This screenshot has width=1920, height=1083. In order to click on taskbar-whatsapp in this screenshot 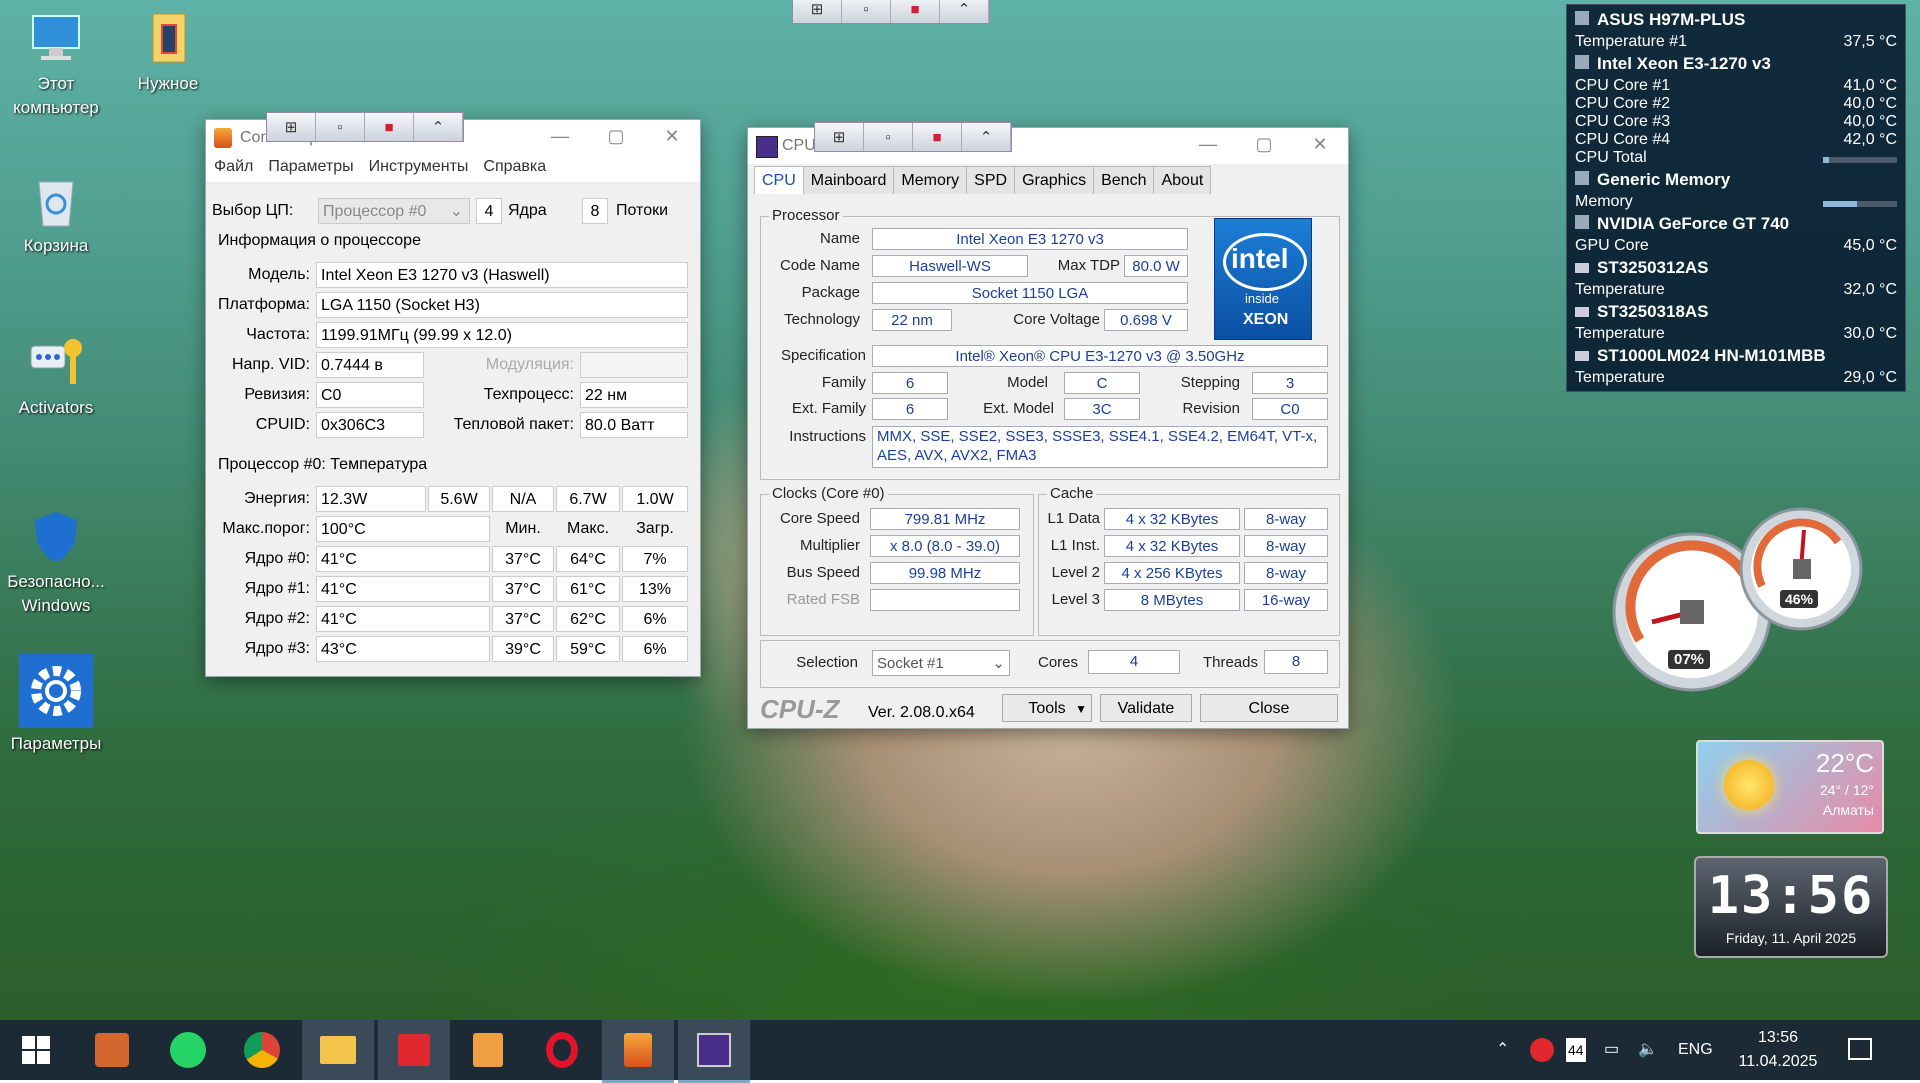, I will do `click(188, 1050)`.